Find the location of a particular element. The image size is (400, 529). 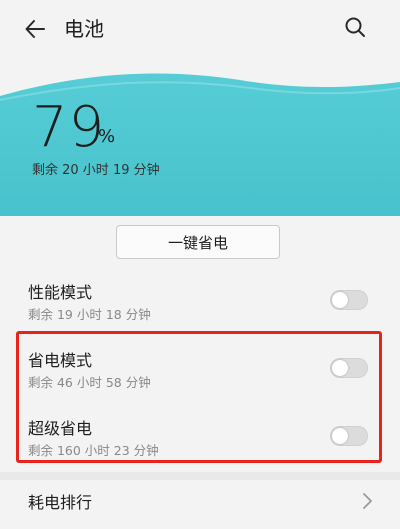

ultra-power-saving-title: 超级省电 is located at coordinates (60, 428).